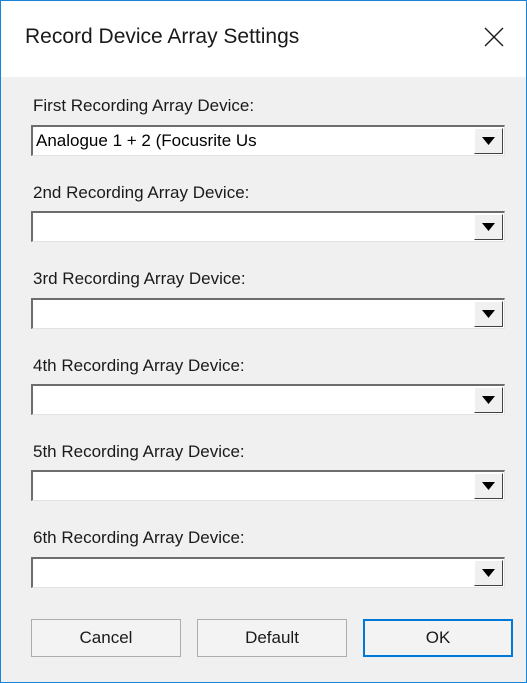  I want to click on cancel-button: Cancel, so click(106, 638).